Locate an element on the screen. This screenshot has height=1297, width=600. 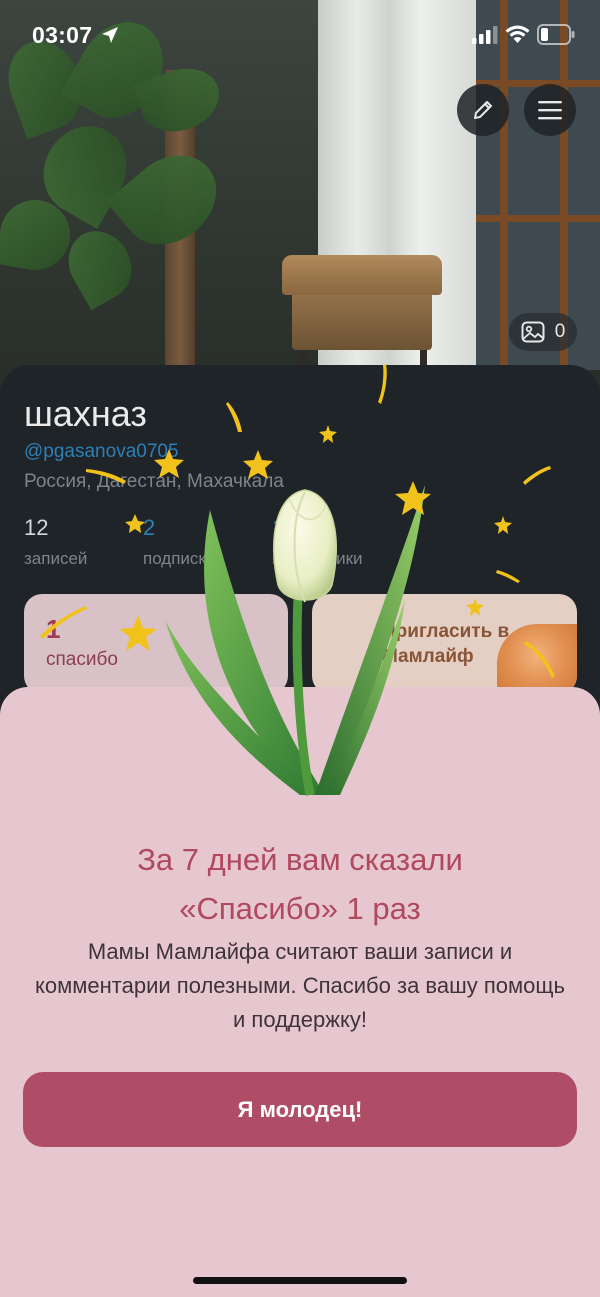
menu-button is located at coordinates (550, 110).